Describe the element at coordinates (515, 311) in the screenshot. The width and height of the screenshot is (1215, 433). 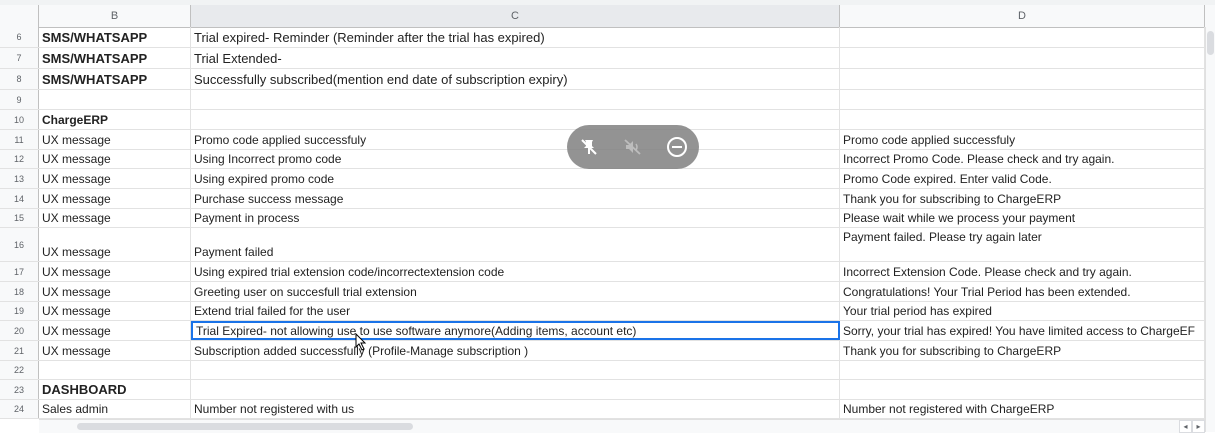
I see `cell-c: Extend trial failed for the user` at that location.